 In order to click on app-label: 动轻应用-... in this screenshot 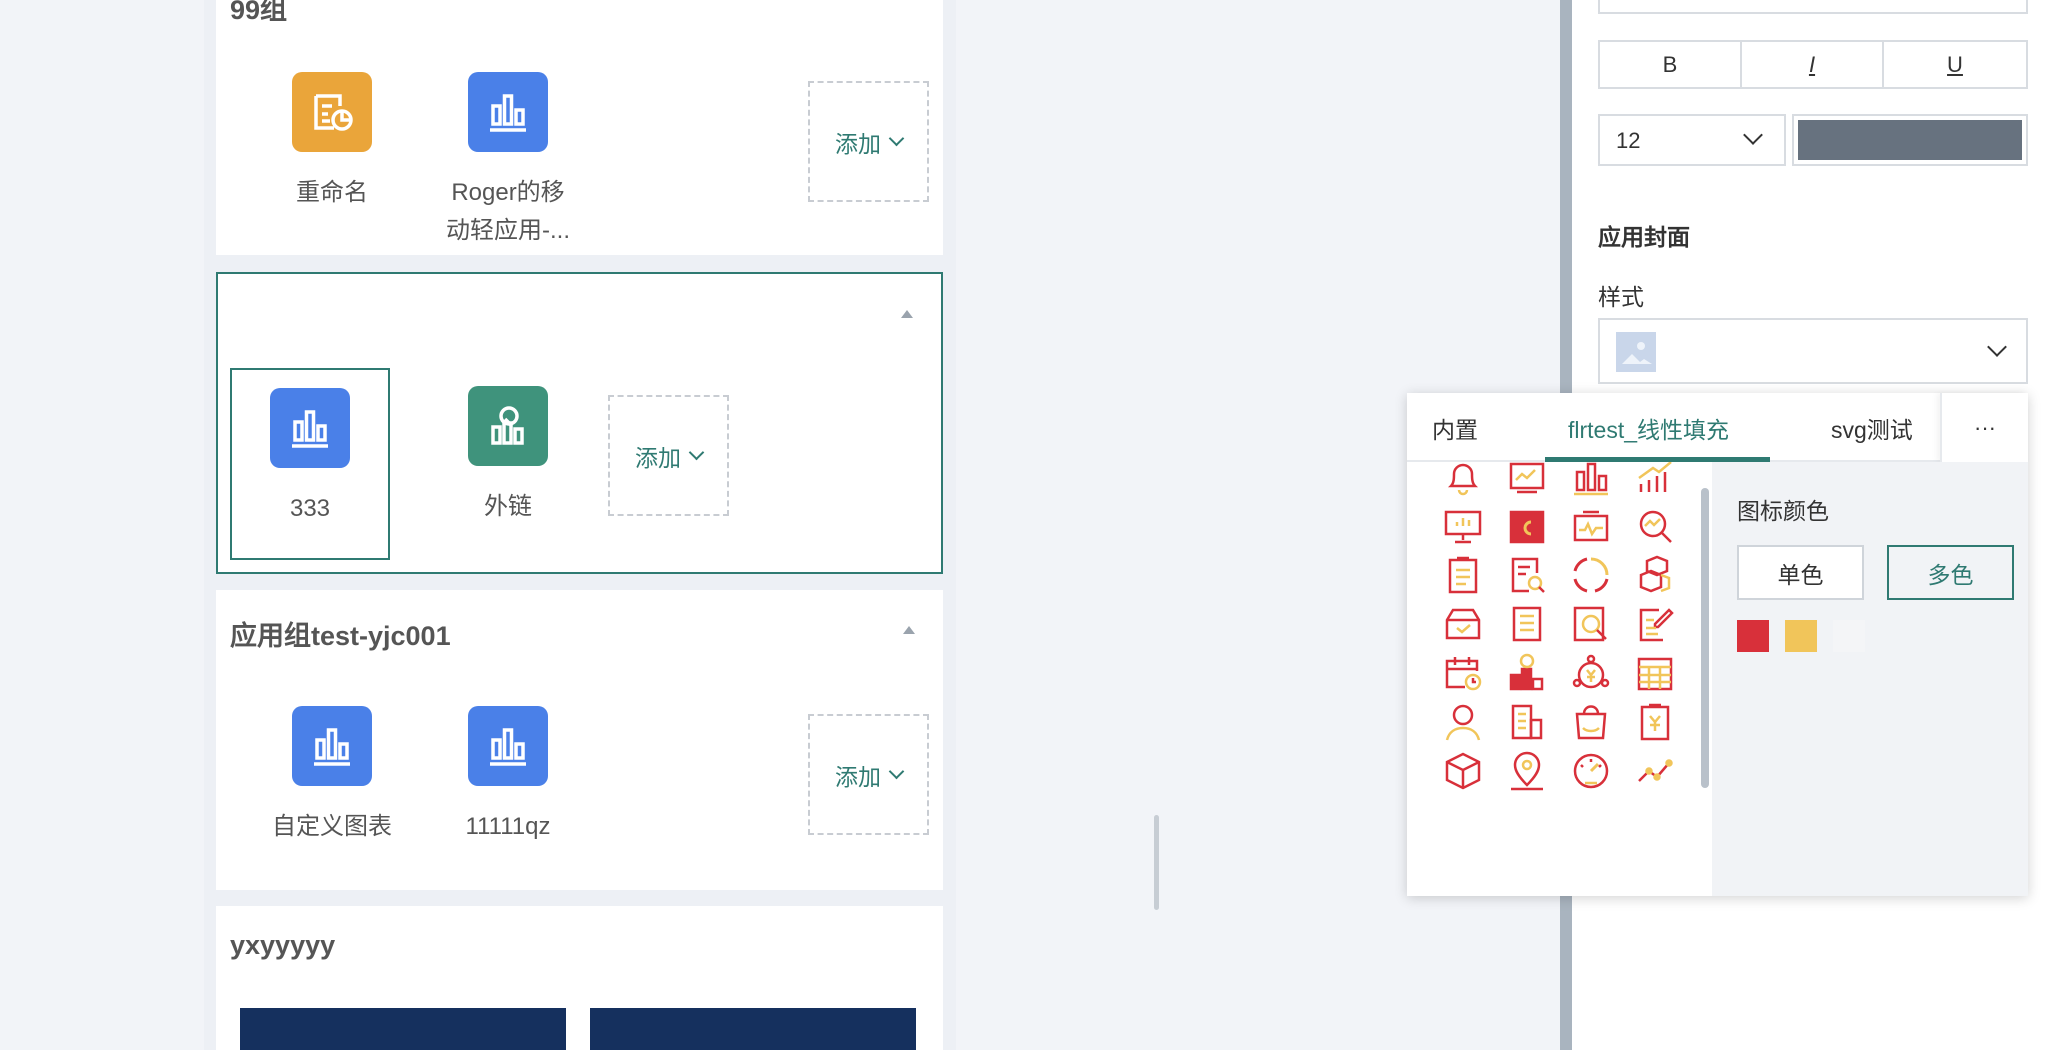, I will do `click(508, 230)`.